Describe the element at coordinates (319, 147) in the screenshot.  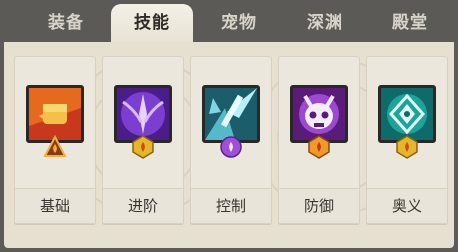
I see `orange-gem-icon` at that location.